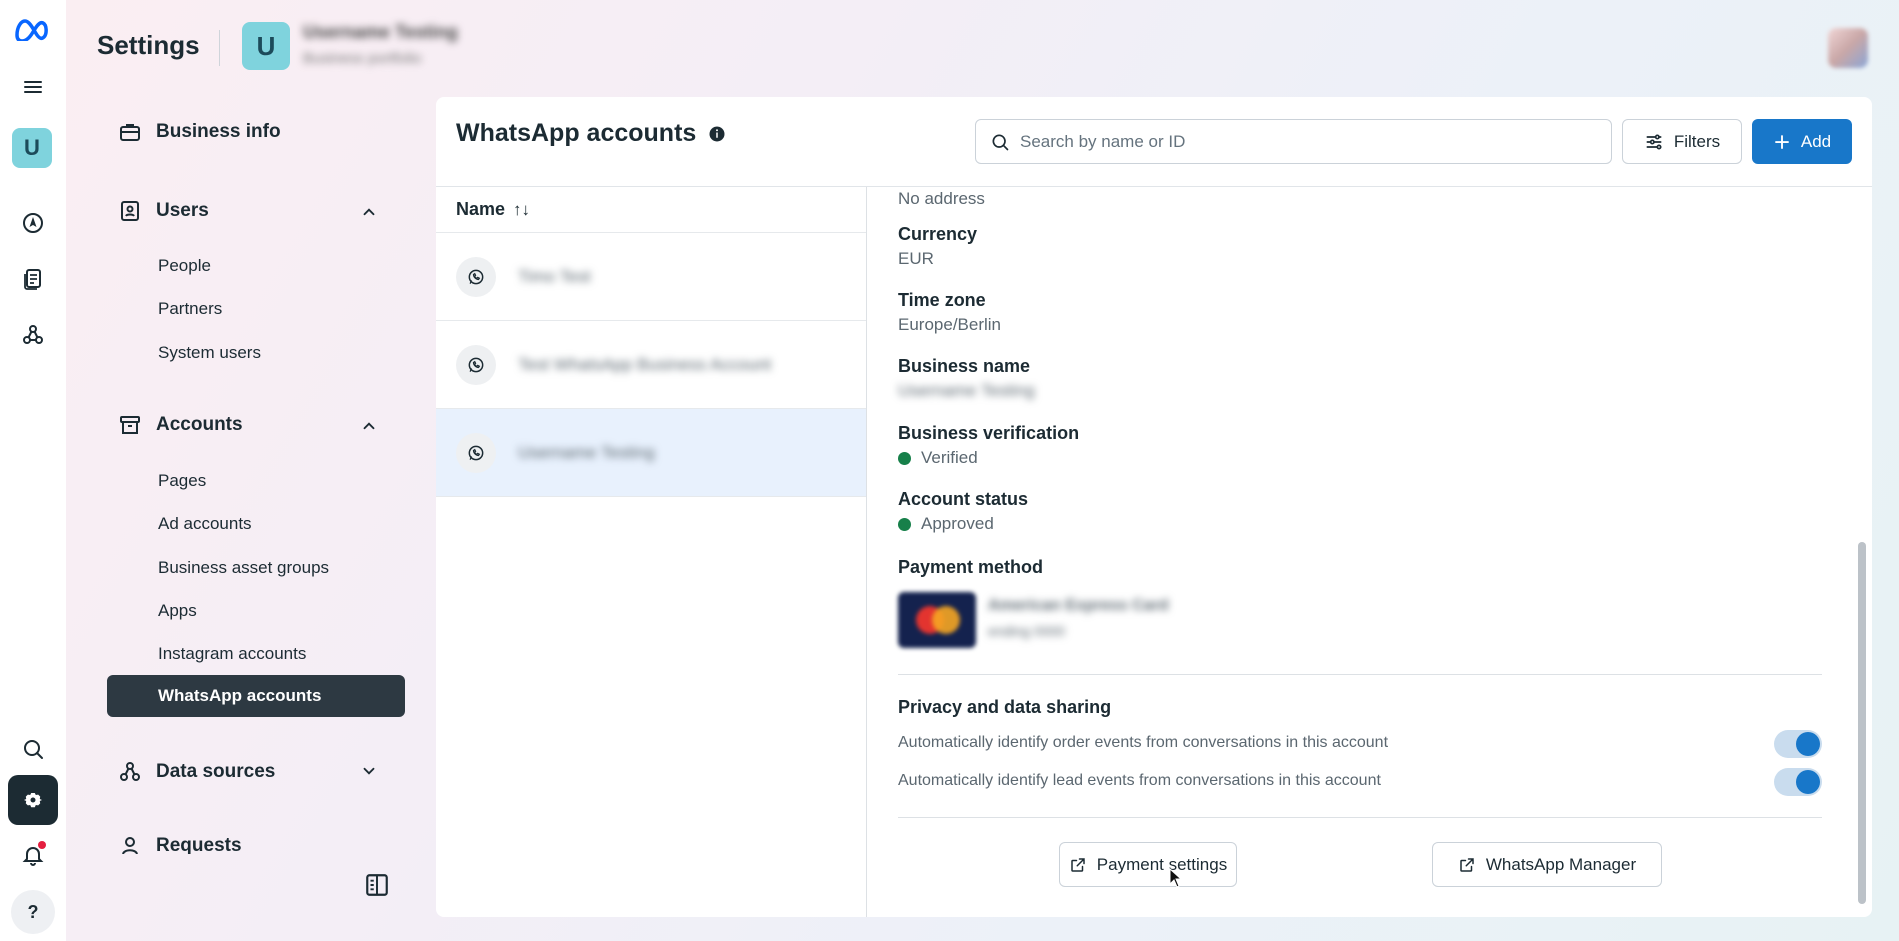 The height and width of the screenshot is (941, 1899). I want to click on verification-value: Verified, so click(949, 457).